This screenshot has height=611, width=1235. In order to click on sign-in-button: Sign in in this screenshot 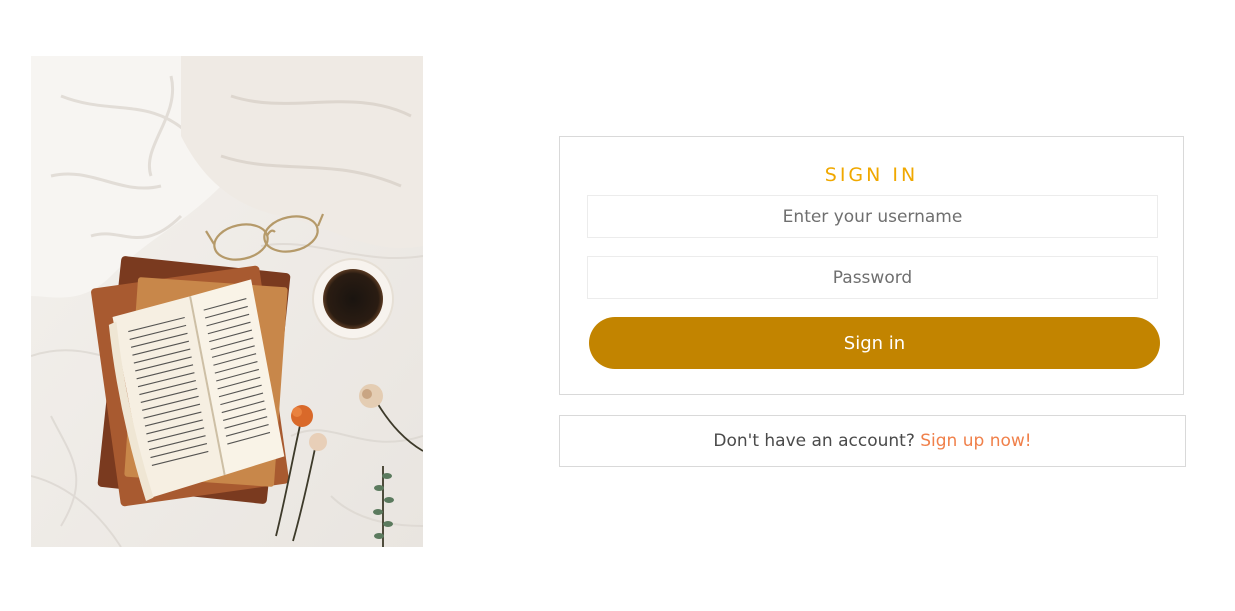, I will do `click(874, 343)`.